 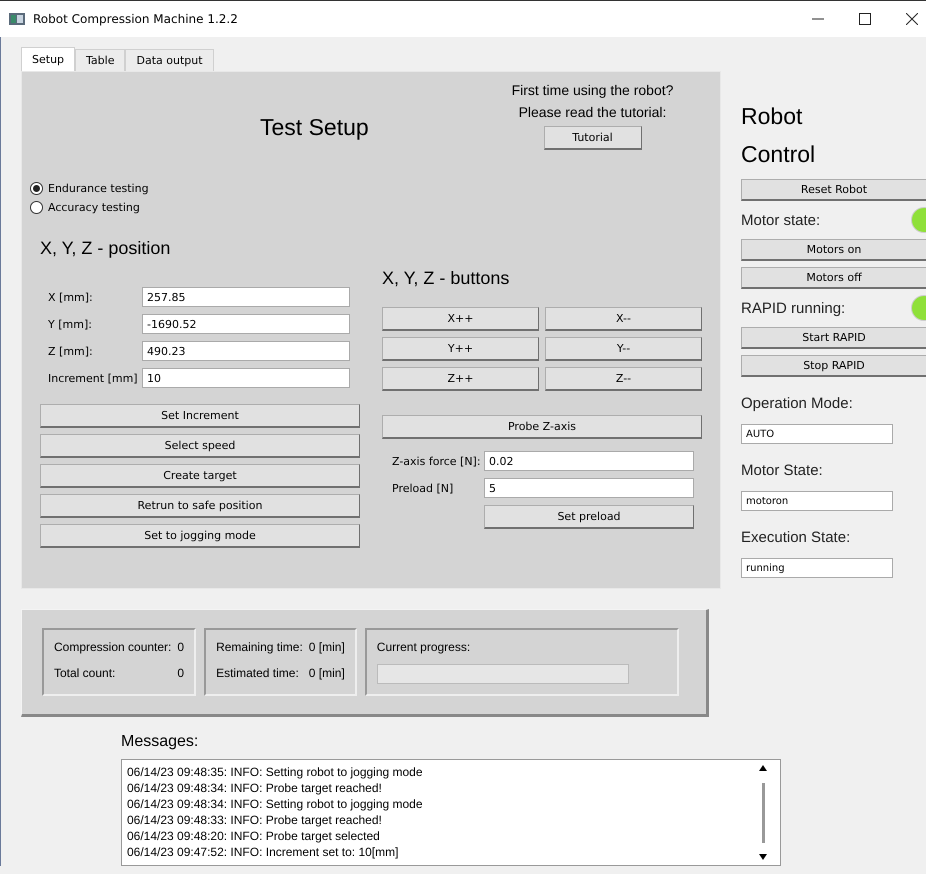 What do you see at coordinates (263, 852) in the screenshot?
I see `log-line: 06/14/23 09:47:52: INFO: Increment set to: 10[mm]` at bounding box center [263, 852].